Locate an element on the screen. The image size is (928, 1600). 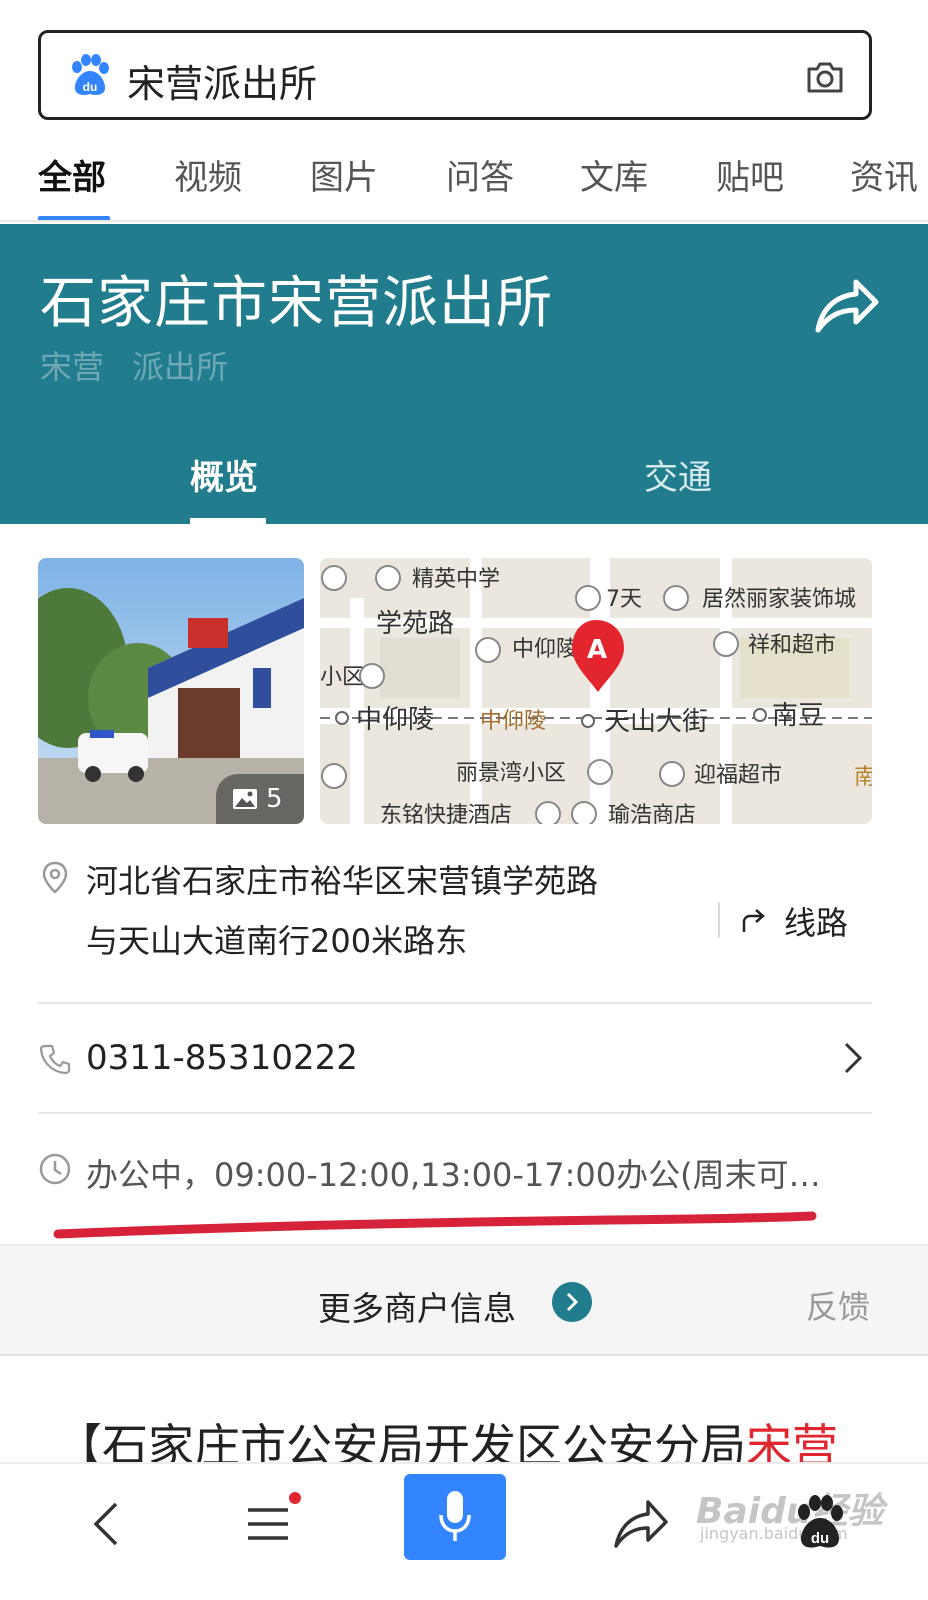
map-label: 精英中学 is located at coordinates (456, 579).